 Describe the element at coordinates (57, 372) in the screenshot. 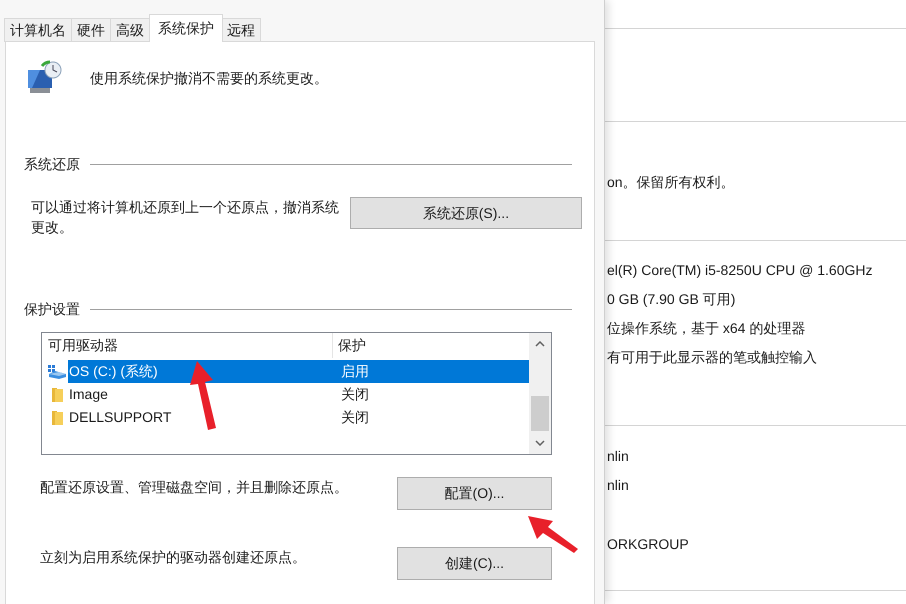

I see `drive-icon` at that location.